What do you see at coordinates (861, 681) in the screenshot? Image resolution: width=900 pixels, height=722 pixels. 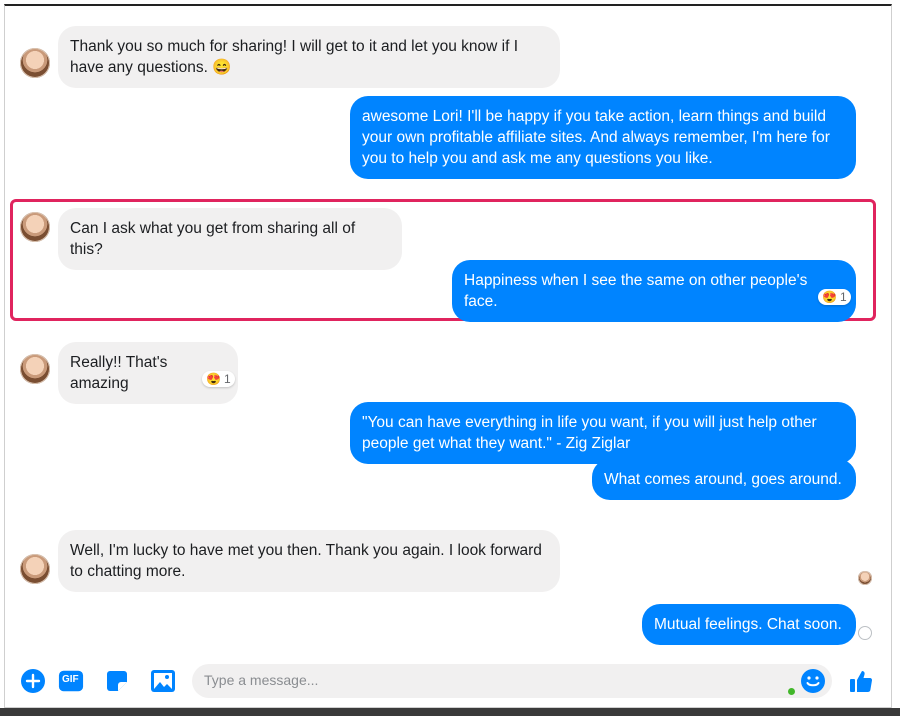 I see `like-icon` at bounding box center [861, 681].